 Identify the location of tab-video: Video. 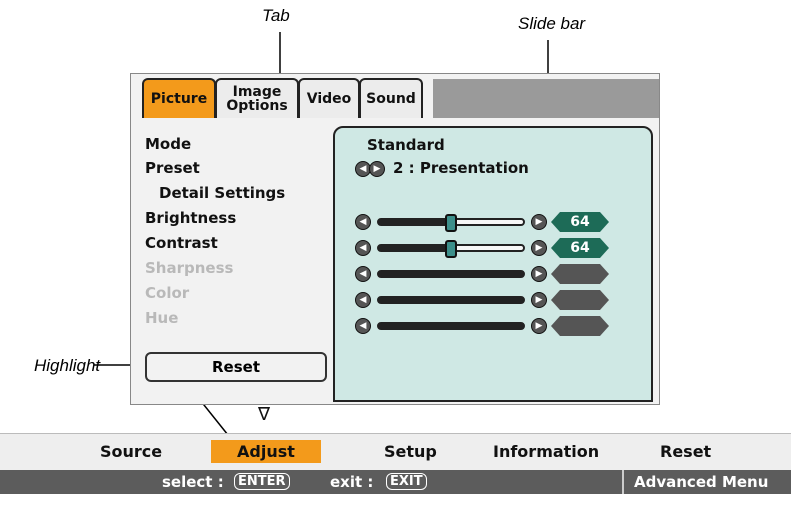
(329, 98).